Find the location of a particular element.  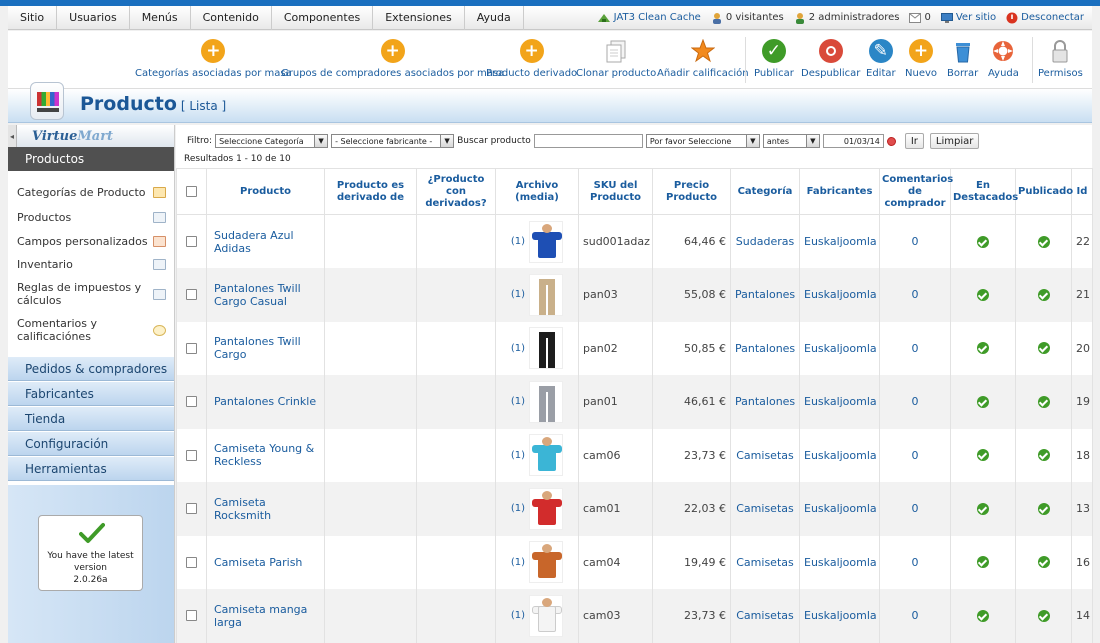

header-derivado: Producto es derivado de is located at coordinates (370, 191).